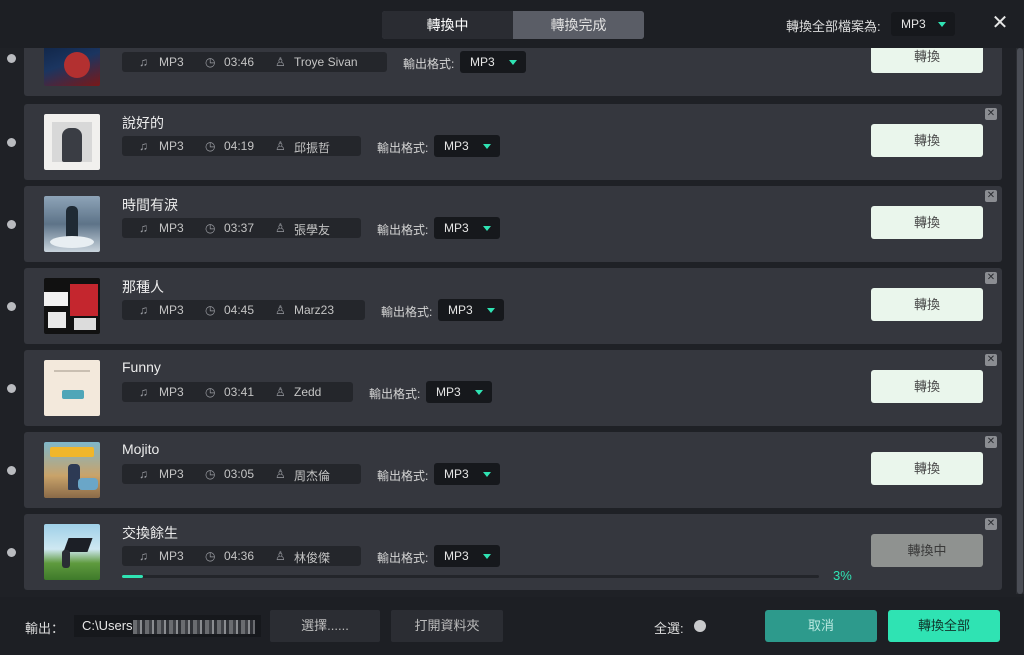 Image resolution: width=1024 pixels, height=655 pixels. Describe the element at coordinates (821, 626) in the screenshot. I see `cancel-button: 取消` at that location.